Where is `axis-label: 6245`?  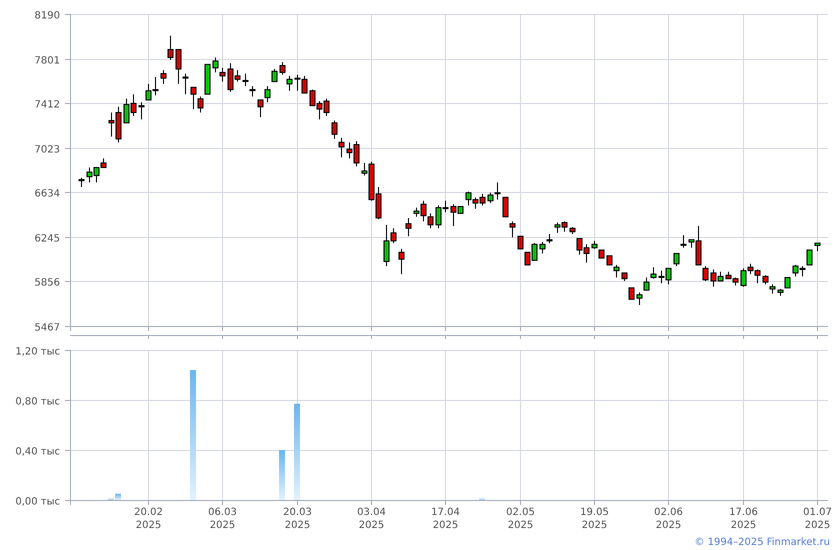 axis-label: 6245 is located at coordinates (47, 239).